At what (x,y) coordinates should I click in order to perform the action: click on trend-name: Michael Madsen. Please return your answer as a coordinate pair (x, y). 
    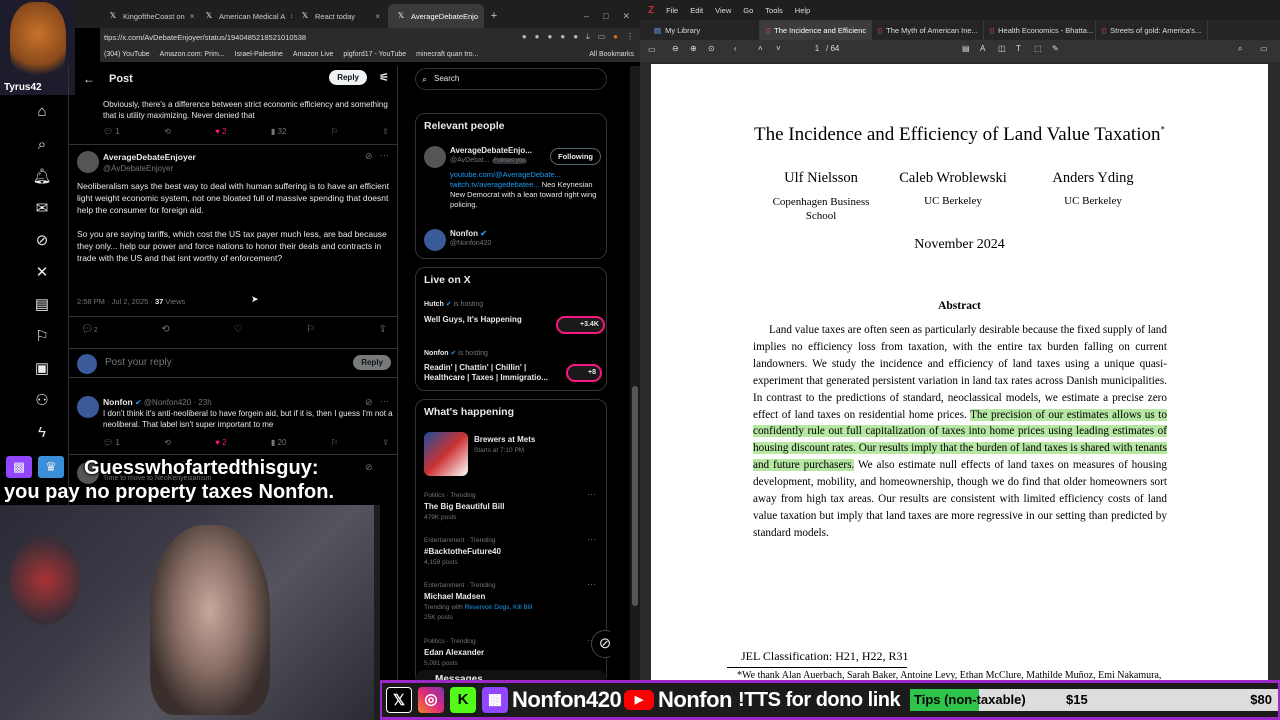
    Looking at the image, I should click on (454, 596).